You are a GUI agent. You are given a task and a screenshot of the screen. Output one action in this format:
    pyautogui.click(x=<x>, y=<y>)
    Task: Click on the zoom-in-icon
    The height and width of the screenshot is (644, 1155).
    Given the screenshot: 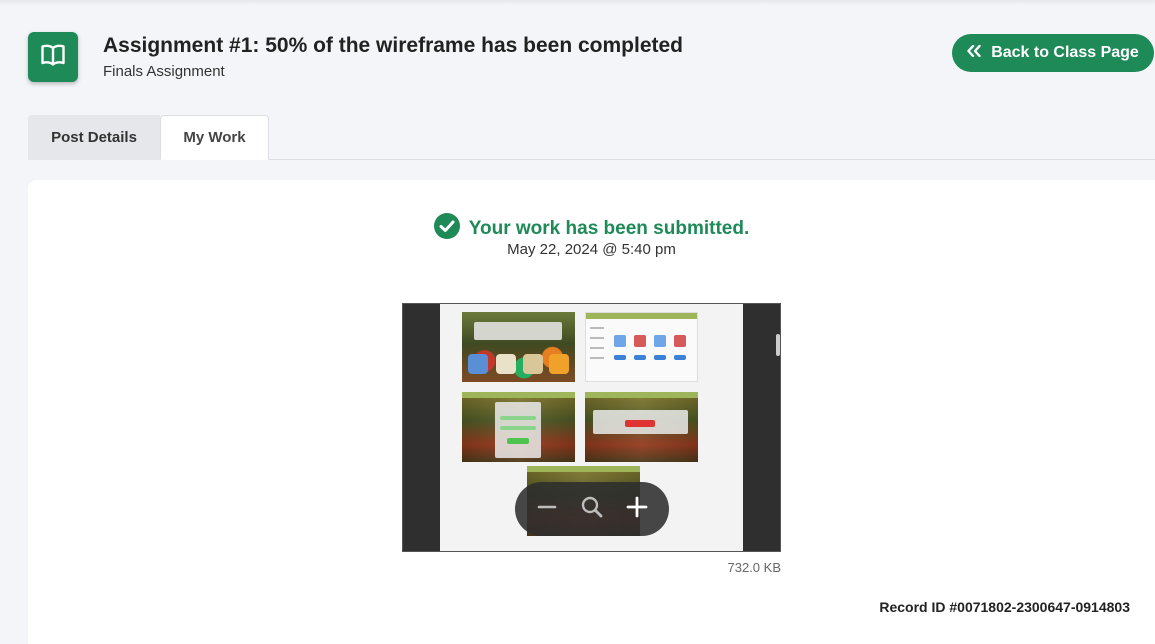 What is the action you would take?
    pyautogui.click(x=637, y=509)
    